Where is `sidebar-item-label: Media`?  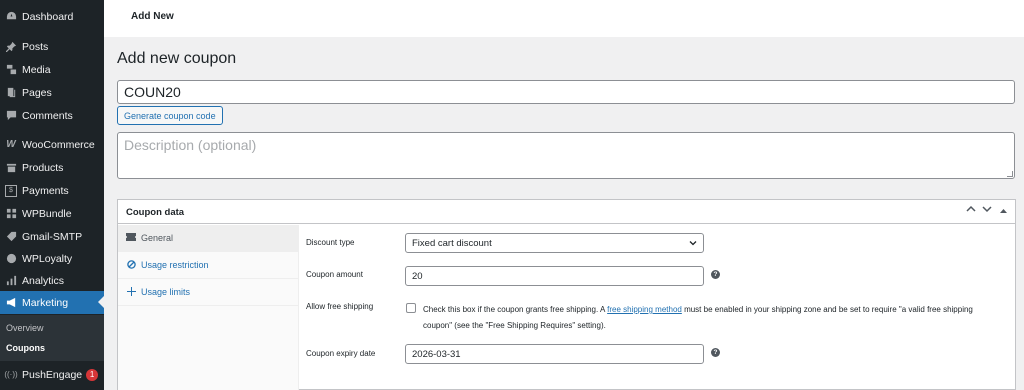 sidebar-item-label: Media is located at coordinates (36, 69).